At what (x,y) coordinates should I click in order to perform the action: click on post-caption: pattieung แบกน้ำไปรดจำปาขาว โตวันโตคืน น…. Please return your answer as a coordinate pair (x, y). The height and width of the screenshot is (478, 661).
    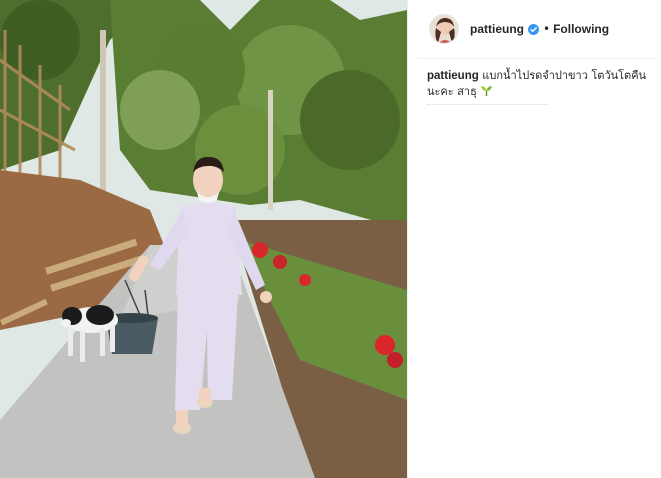
    Looking at the image, I should click on (541, 87).